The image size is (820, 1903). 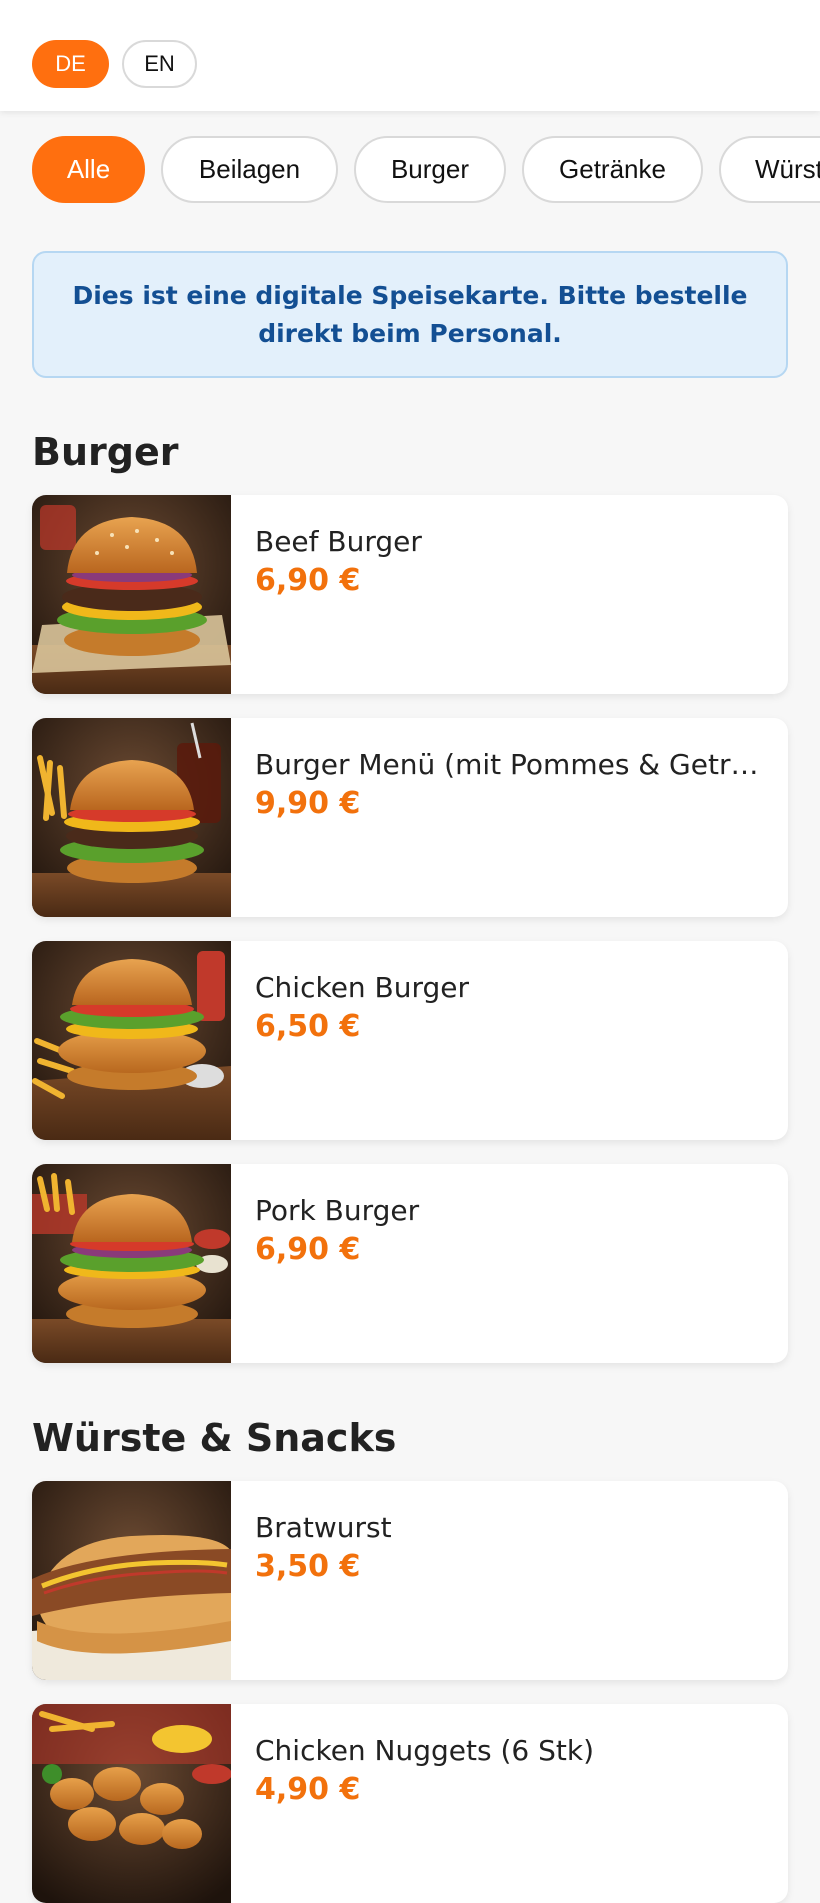 What do you see at coordinates (131, 817) in the screenshot?
I see `burger-menu-photo` at bounding box center [131, 817].